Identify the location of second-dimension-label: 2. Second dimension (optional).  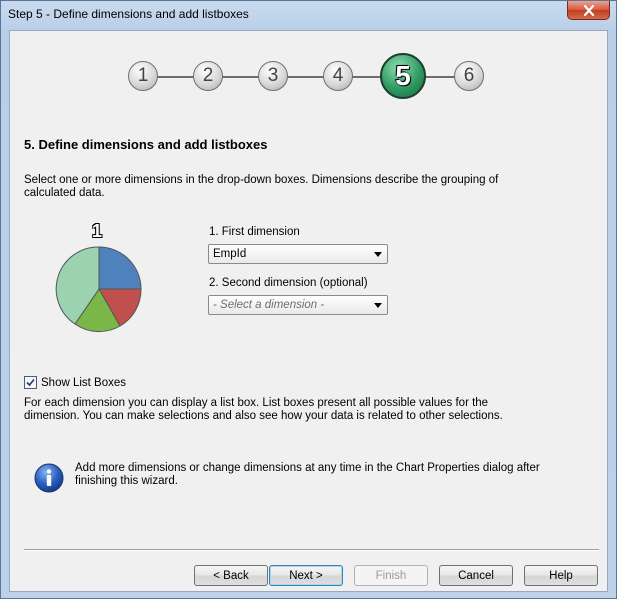
(288, 283).